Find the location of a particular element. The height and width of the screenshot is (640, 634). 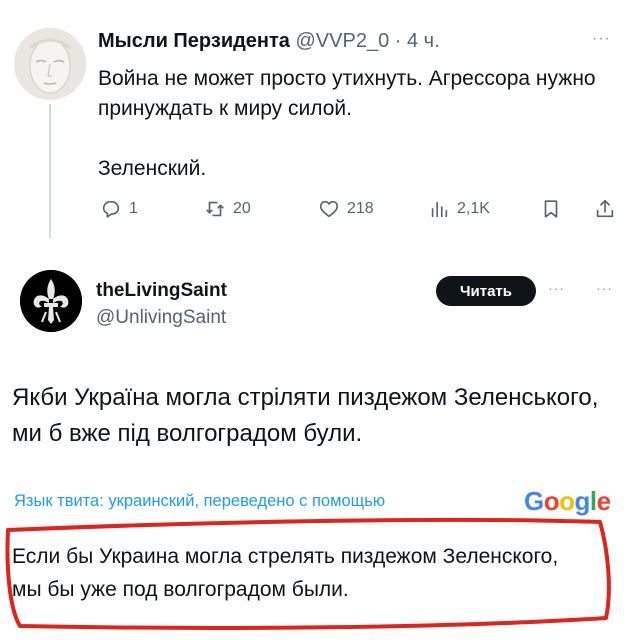

like-button: 218 is located at coordinates (346, 209).